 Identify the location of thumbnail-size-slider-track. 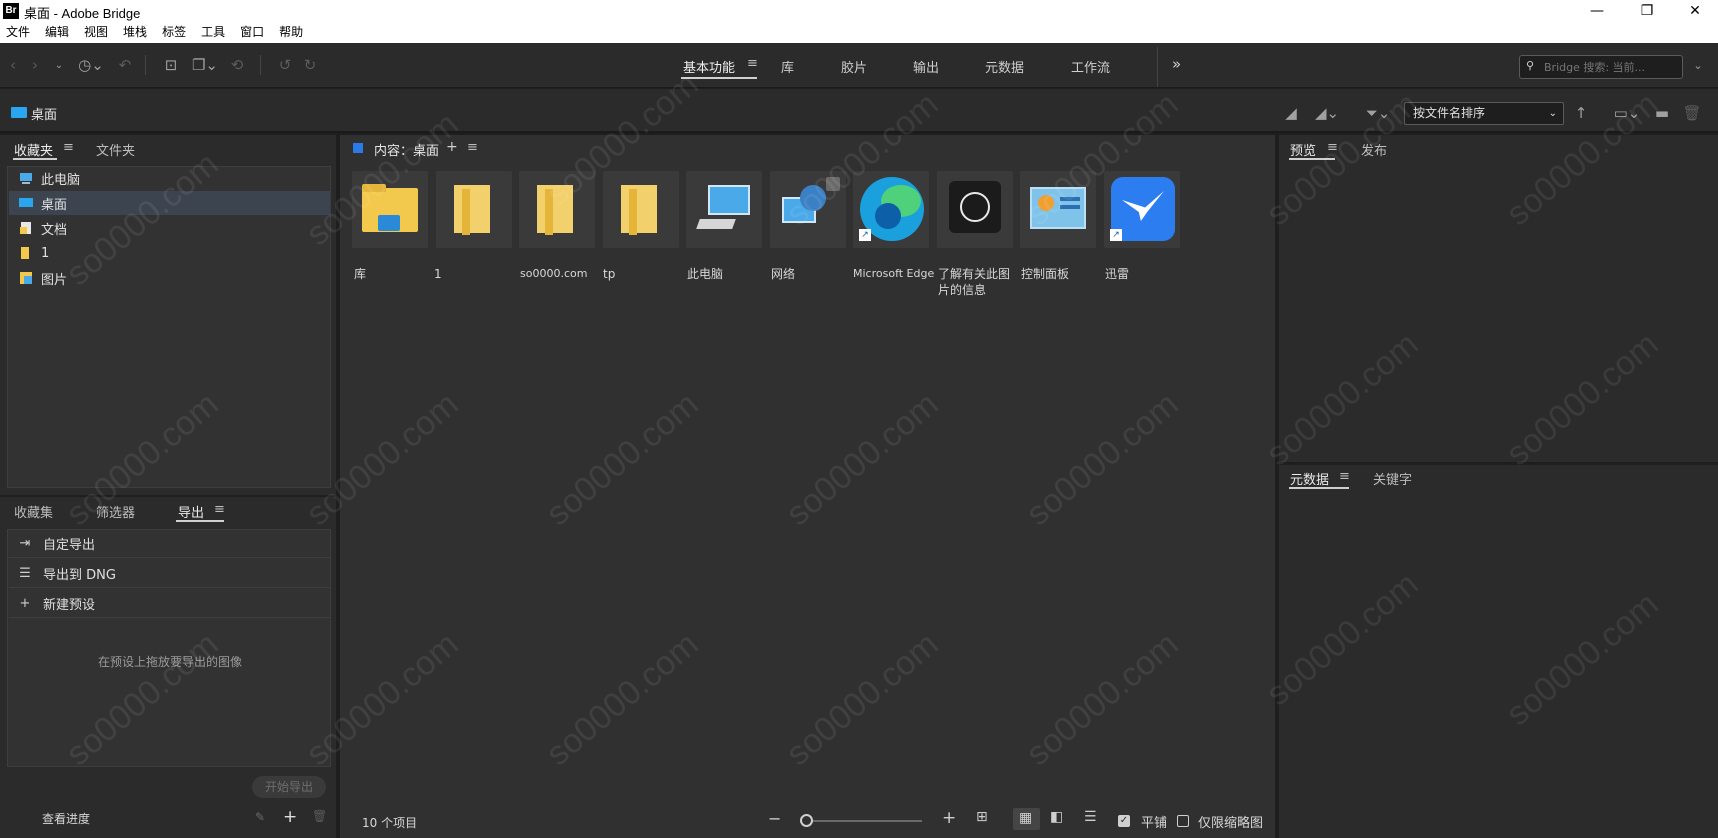
(861, 821).